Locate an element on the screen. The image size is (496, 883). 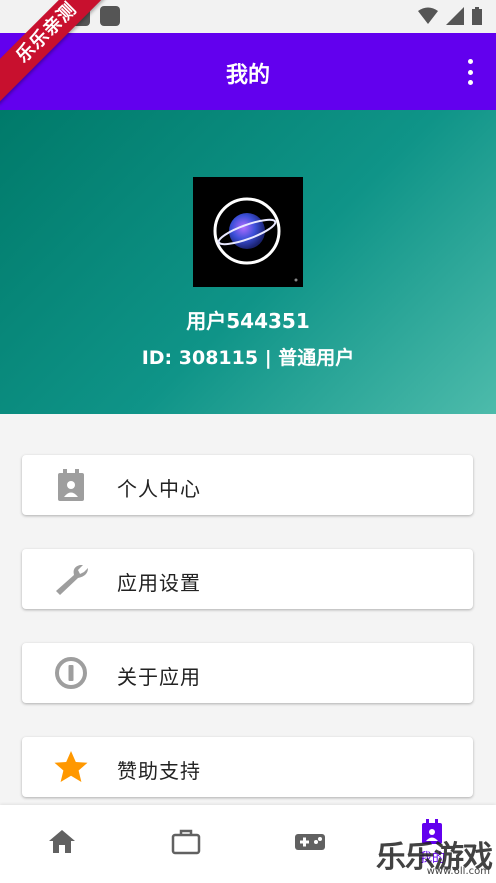
app-bar: 我的 is located at coordinates (248, 71).